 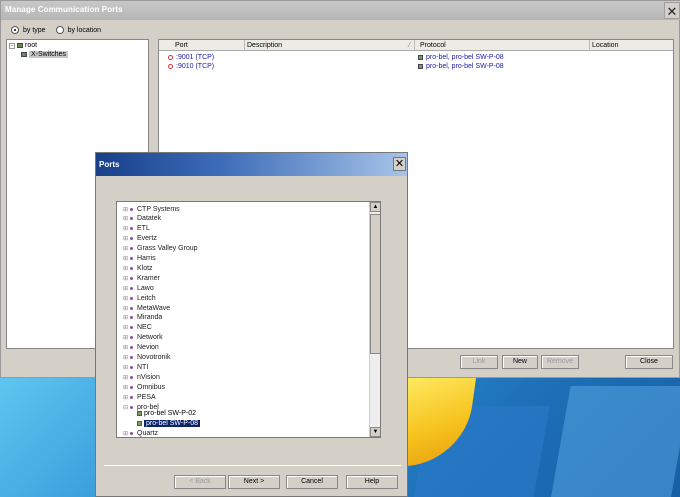 What do you see at coordinates (520, 362) in the screenshot?
I see `new-button: New` at bounding box center [520, 362].